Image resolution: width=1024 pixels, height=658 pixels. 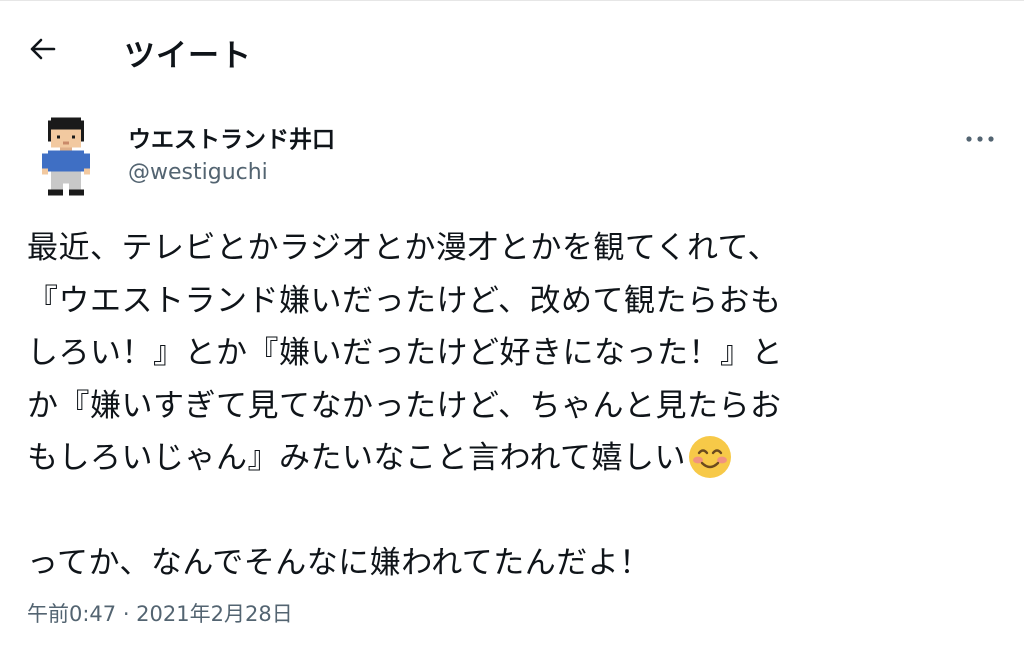 What do you see at coordinates (404, 405) in the screenshot?
I see `tweet-line: か『嫌いすぎて見てなかったけど、ちゃんと見たらお` at bounding box center [404, 405].